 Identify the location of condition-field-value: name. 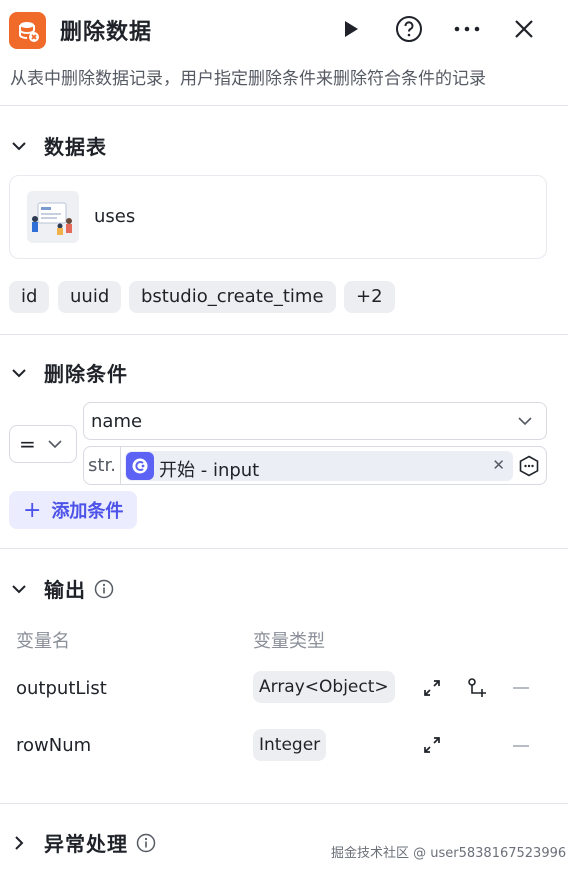
(117, 421).